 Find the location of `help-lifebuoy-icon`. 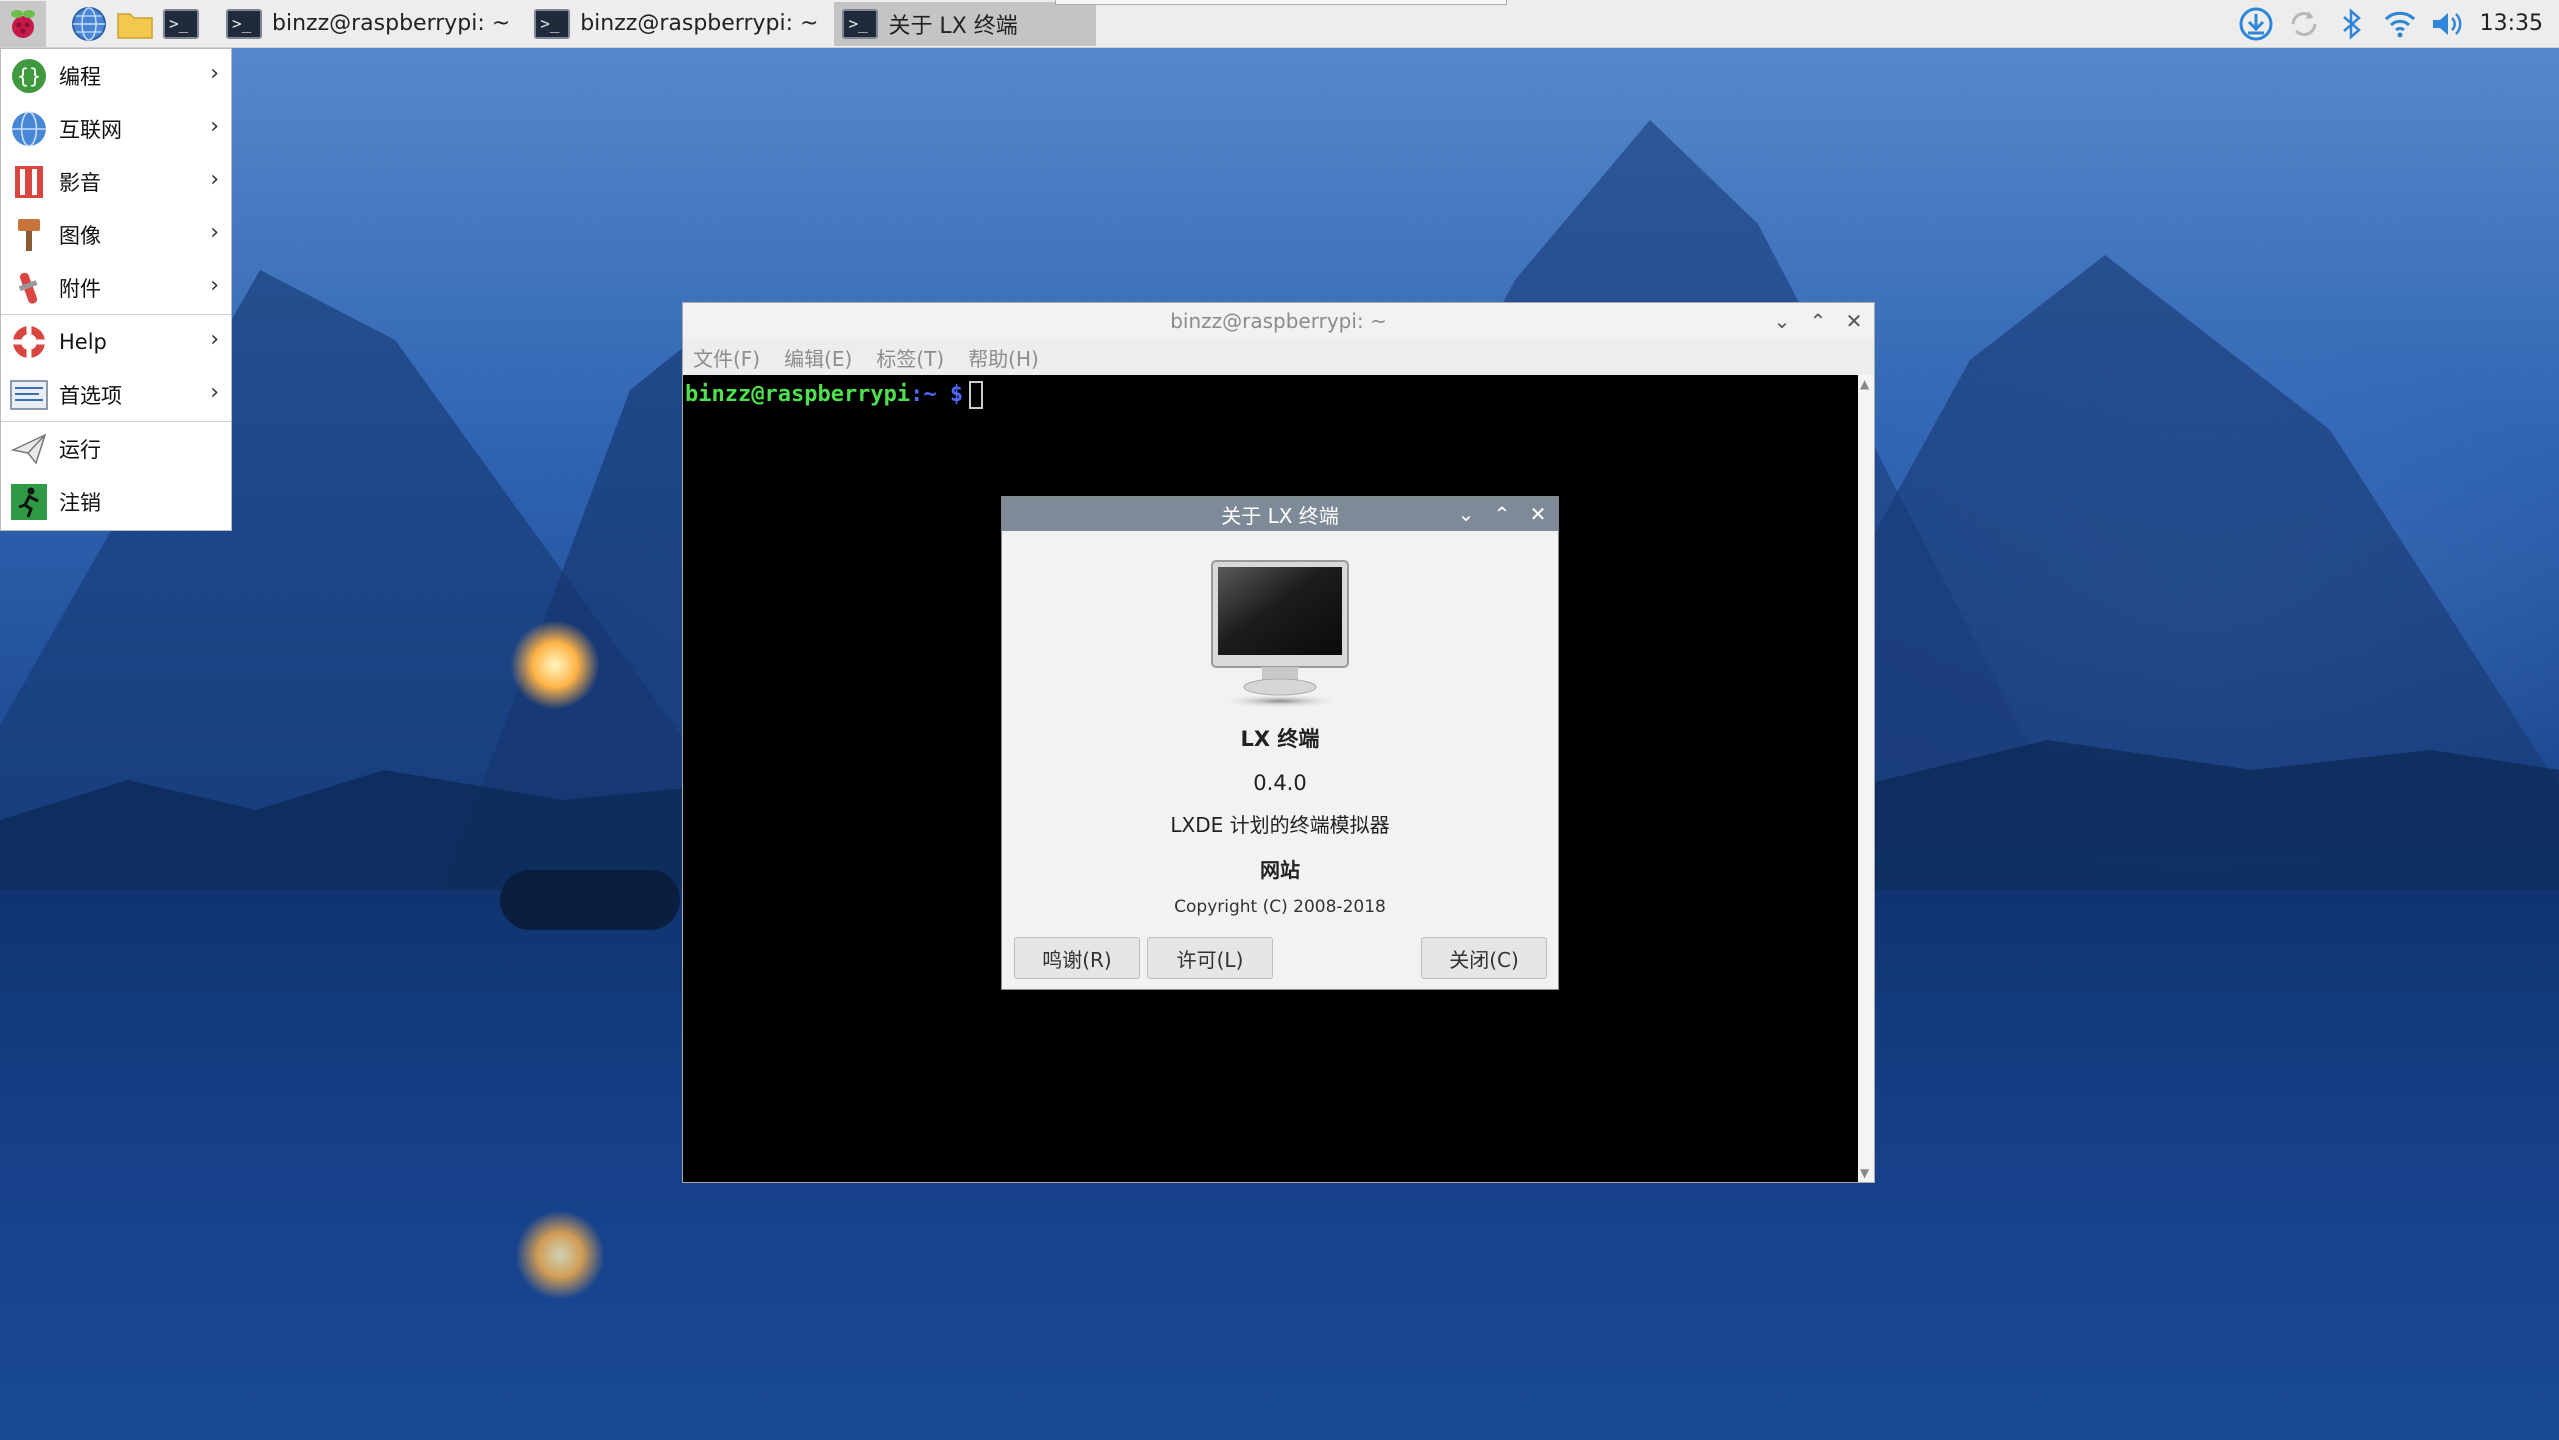

help-lifebuoy-icon is located at coordinates (29, 342).